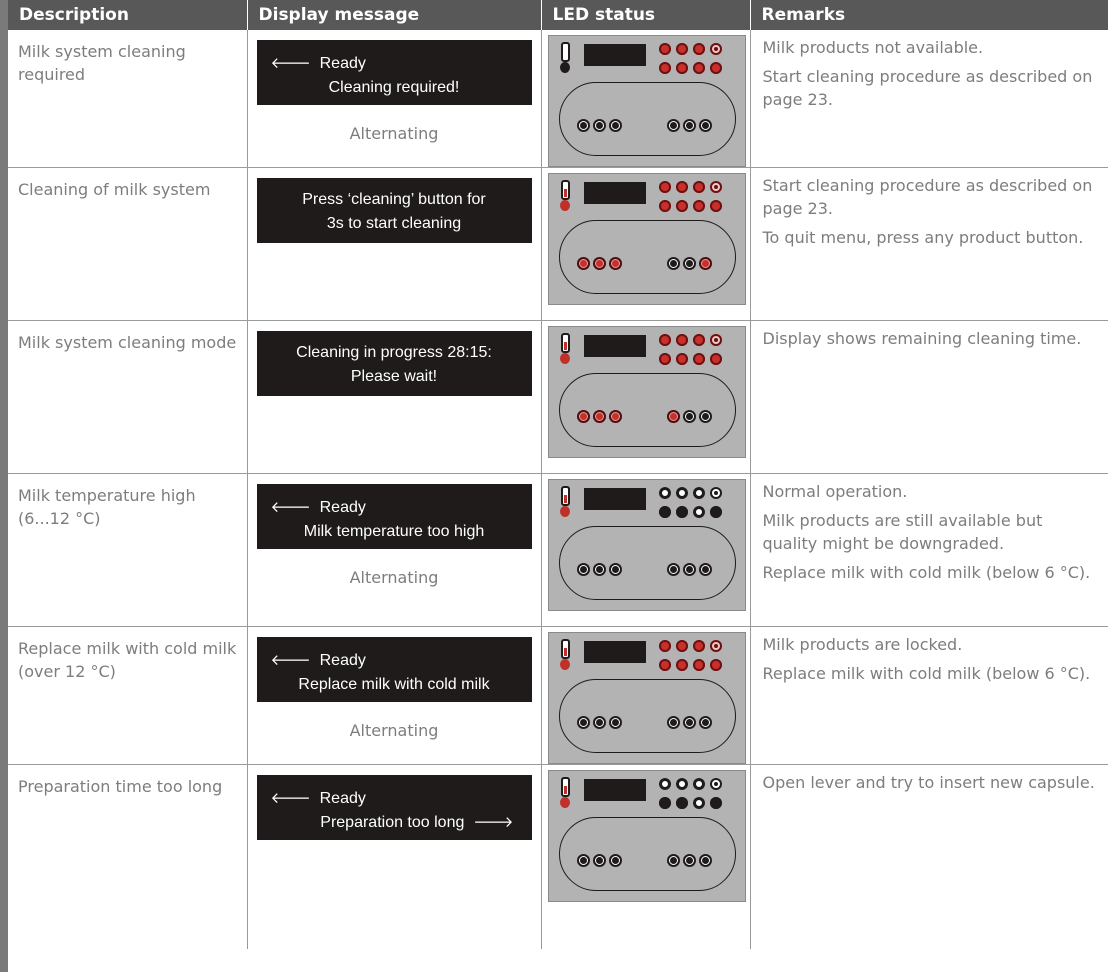 The image size is (1108, 972). What do you see at coordinates (394, 72) in the screenshot?
I see `lcd-display: 🡐 Ready Cleaning required!` at bounding box center [394, 72].